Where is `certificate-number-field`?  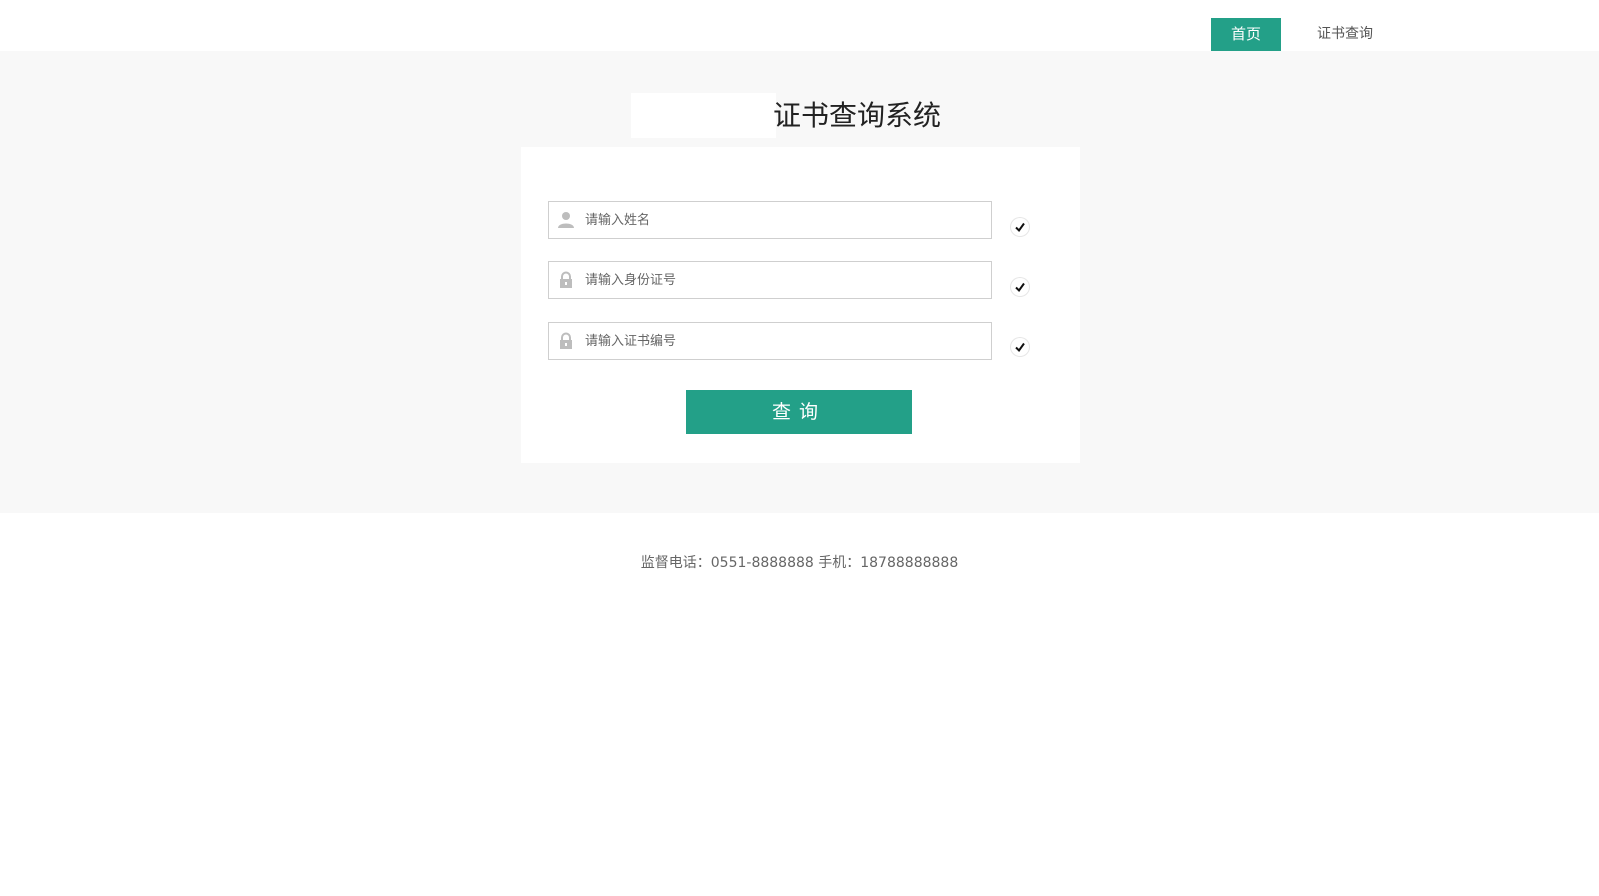 certificate-number-field is located at coordinates (770, 341).